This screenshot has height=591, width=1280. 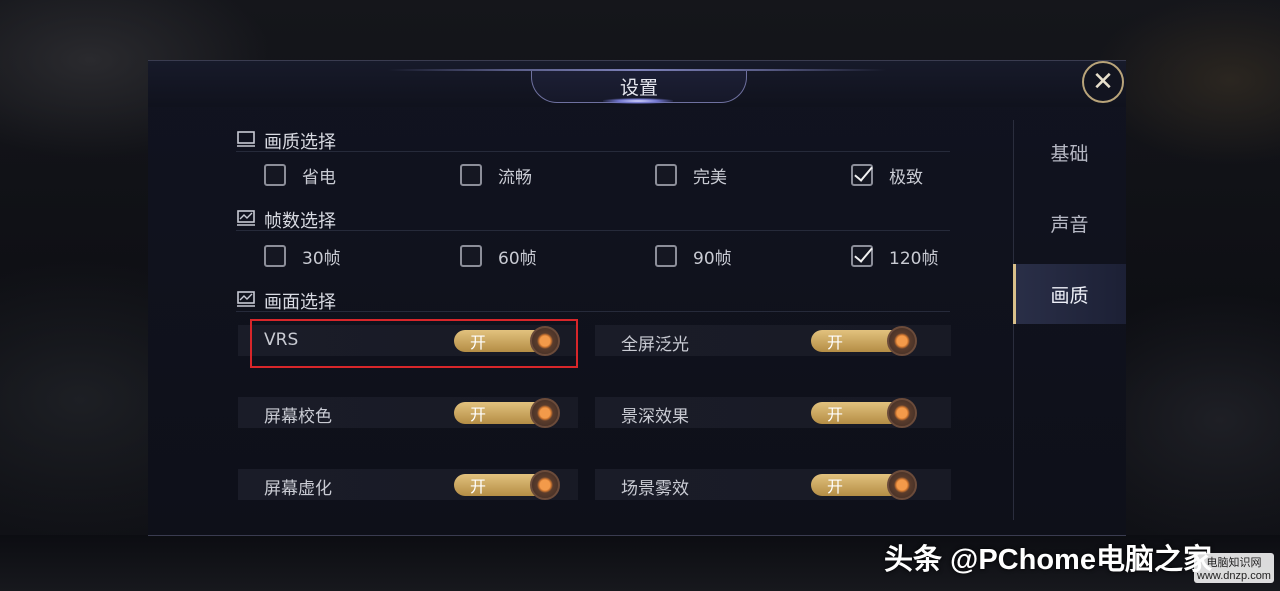 What do you see at coordinates (773, 412) in the screenshot?
I see `setting-row-depth-of-field: 景深效果 开` at bounding box center [773, 412].